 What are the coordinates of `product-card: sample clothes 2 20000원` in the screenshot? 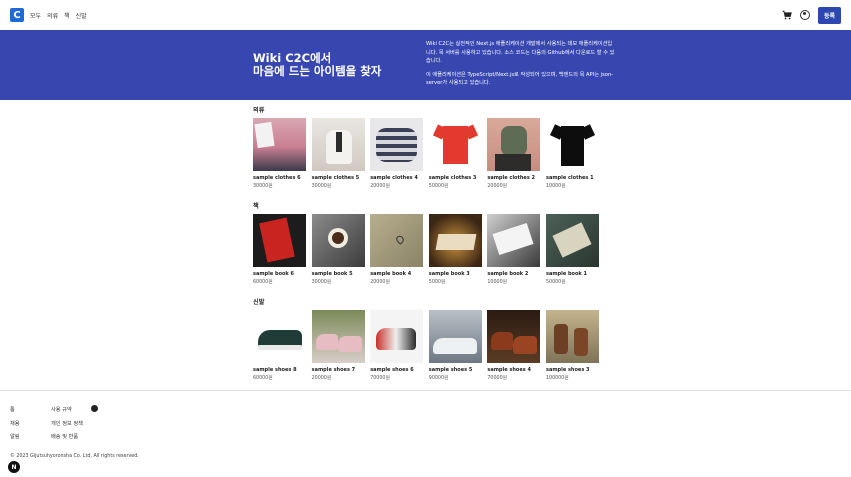 It's located at (514, 153).